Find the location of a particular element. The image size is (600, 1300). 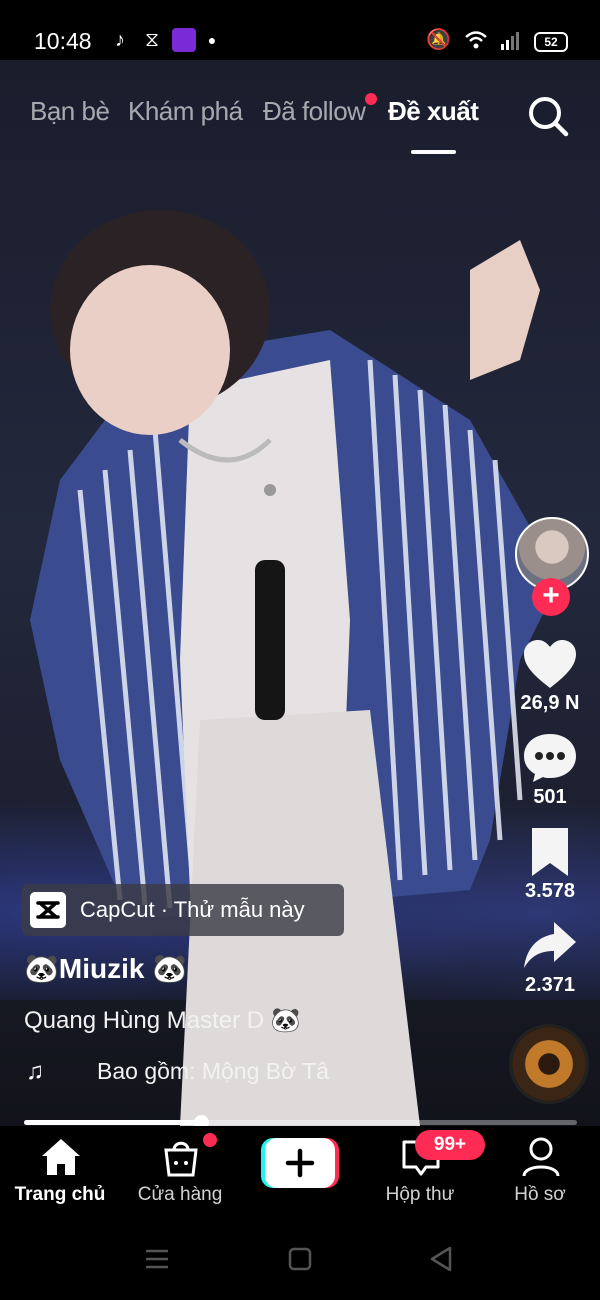

back-icon is located at coordinates (441, 1259).